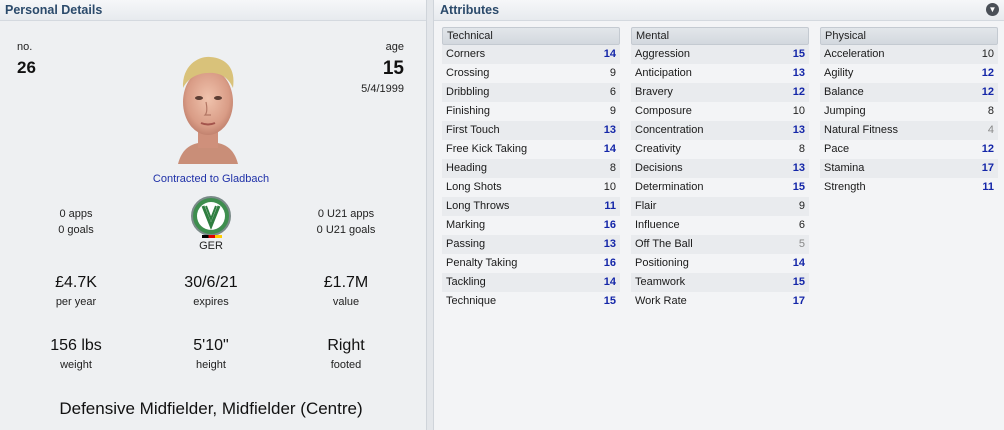 This screenshot has height=430, width=1004. Describe the element at coordinates (798, 111) in the screenshot. I see `attribute-value: 10` at that location.